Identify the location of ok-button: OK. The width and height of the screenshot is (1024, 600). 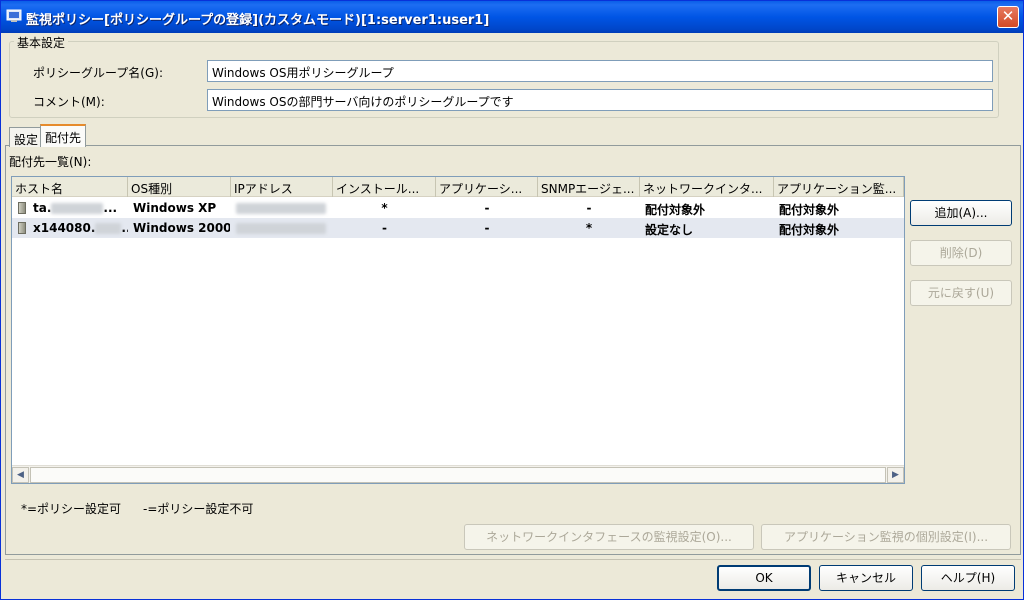
(764, 578).